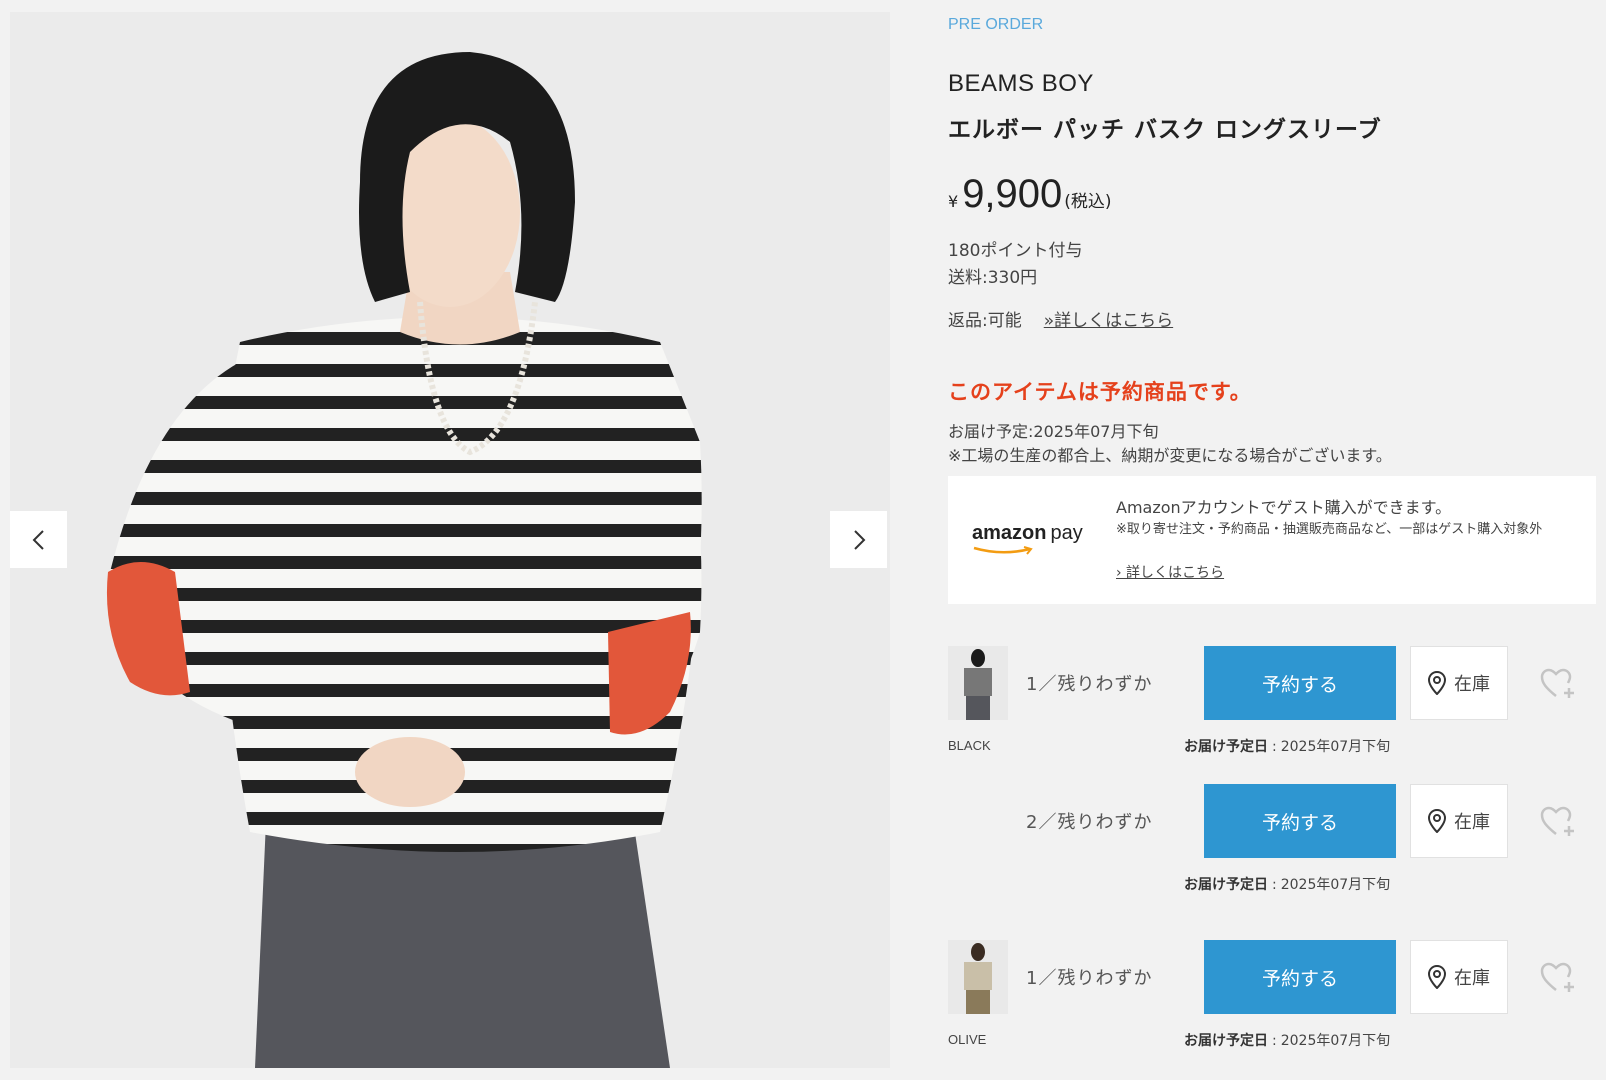 The image size is (1606, 1080). I want to click on price: ¥ 9,900 (税込), so click(1030, 194).